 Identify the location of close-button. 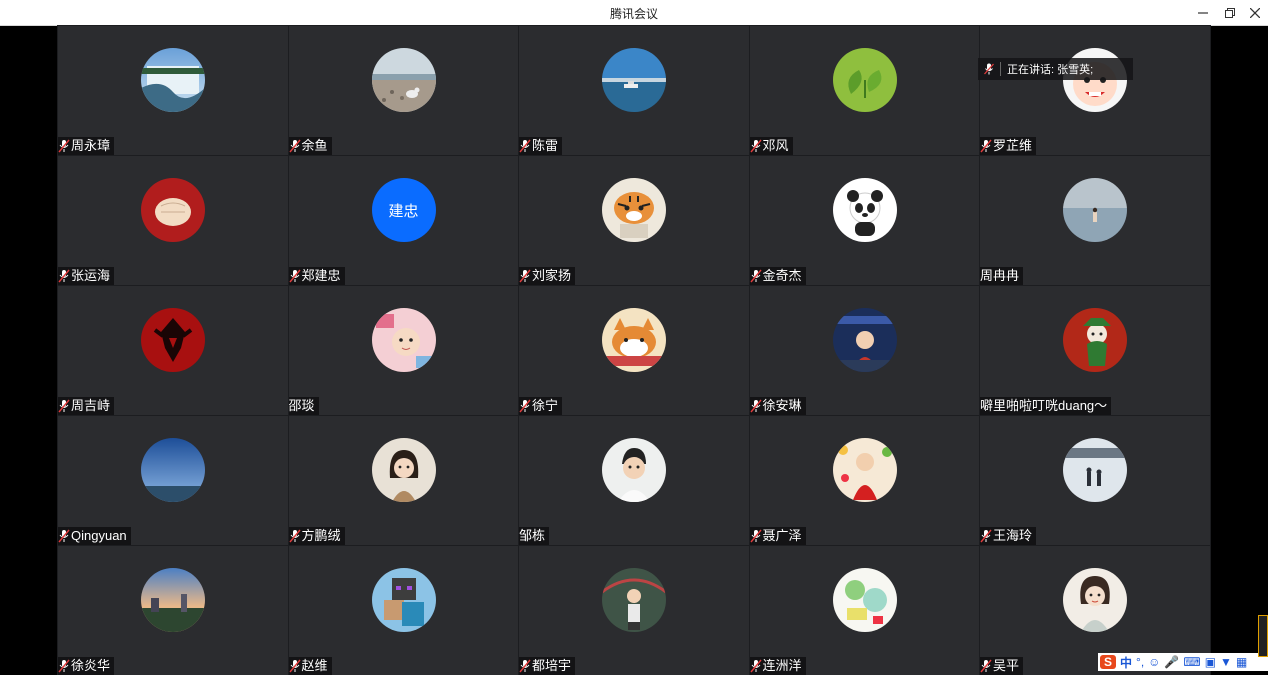
(1255, 12).